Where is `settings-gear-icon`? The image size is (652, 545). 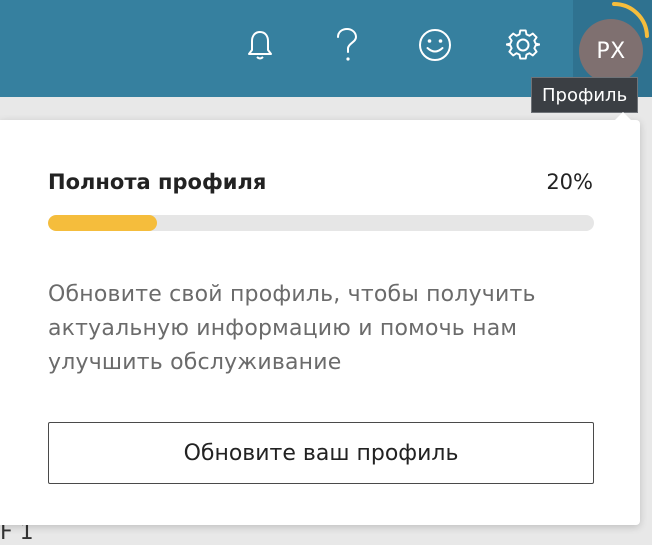 settings-gear-icon is located at coordinates (523, 44).